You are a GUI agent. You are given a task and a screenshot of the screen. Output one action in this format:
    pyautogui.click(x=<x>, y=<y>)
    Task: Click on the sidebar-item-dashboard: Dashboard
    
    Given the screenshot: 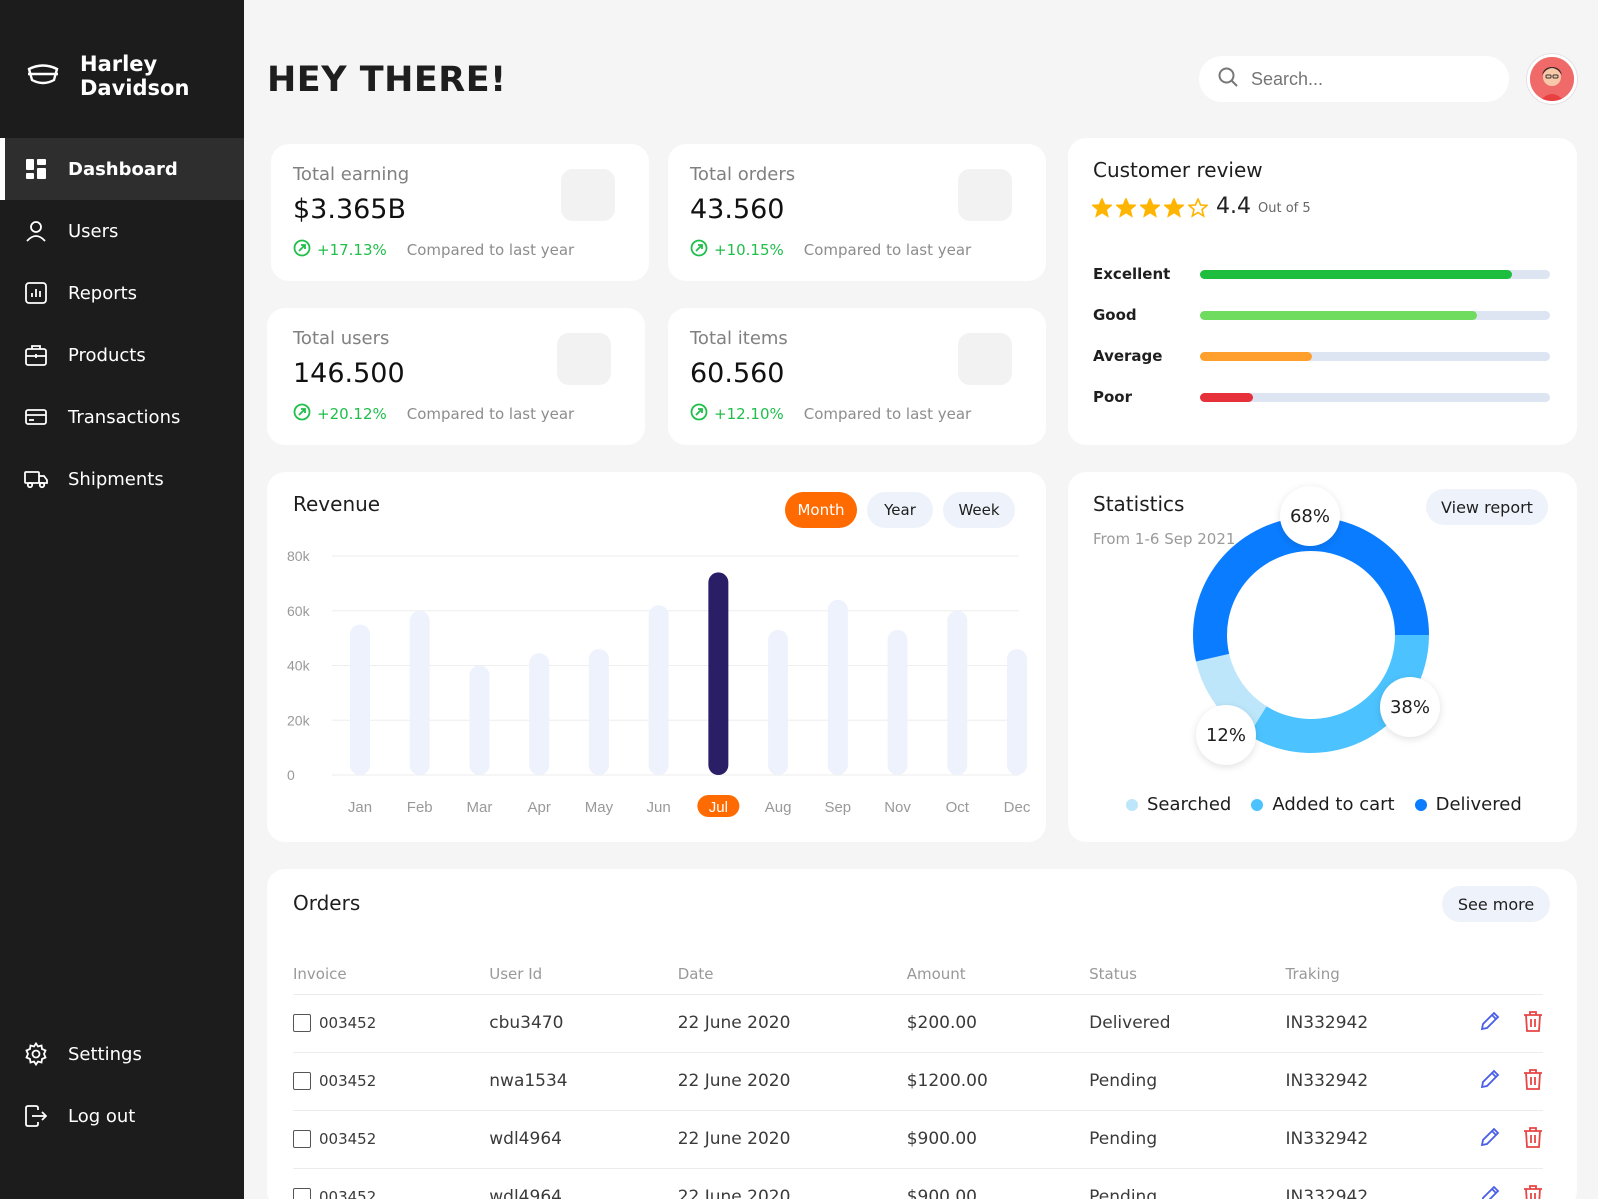 What is the action you would take?
    pyautogui.click(x=122, y=169)
    